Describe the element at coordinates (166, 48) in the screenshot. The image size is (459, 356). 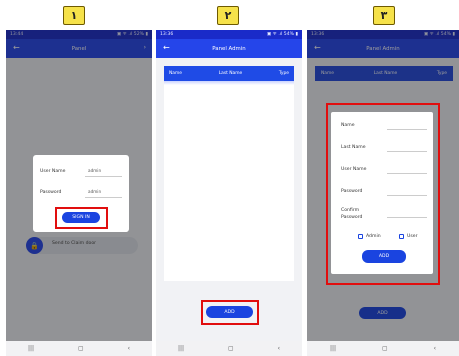
I see `arrow-left-icon: ←` at that location.